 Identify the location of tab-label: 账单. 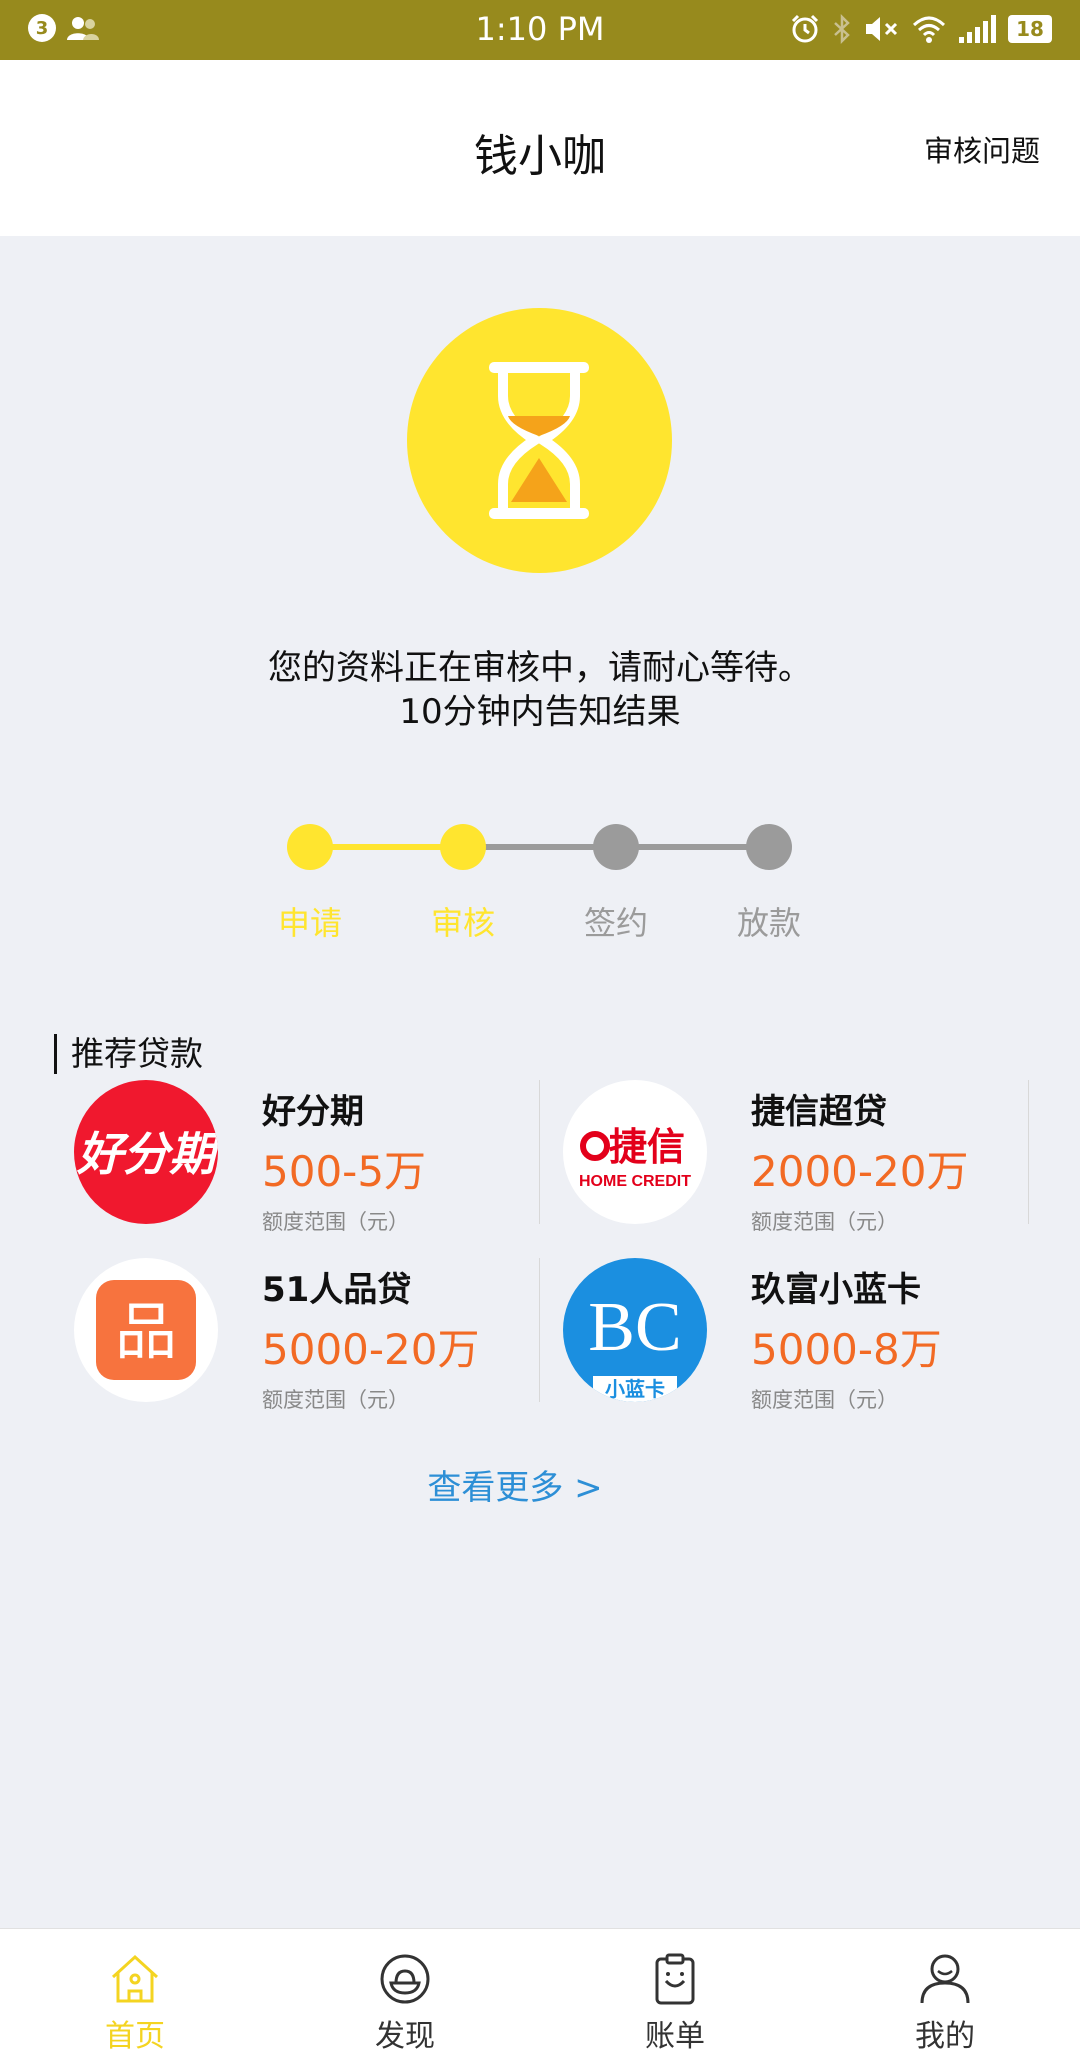
(675, 2036).